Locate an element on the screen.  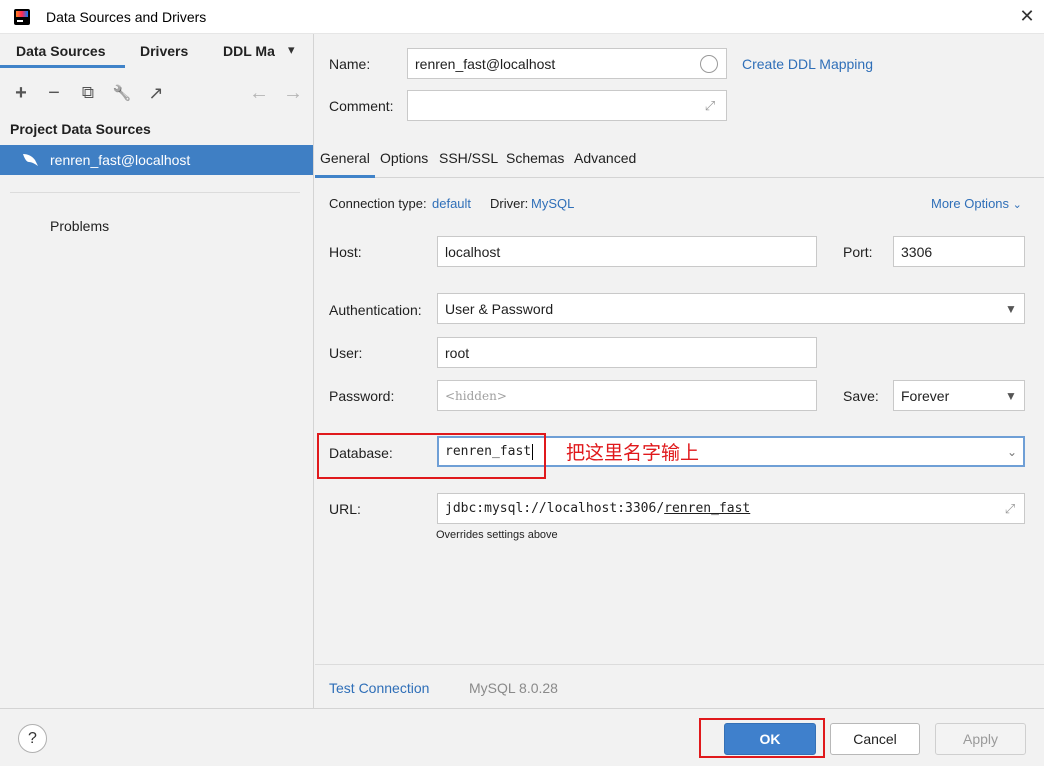
sidebar-toolbar: + − ⧉ 🔧 ↗ ← → is located at coordinates (157, 93).